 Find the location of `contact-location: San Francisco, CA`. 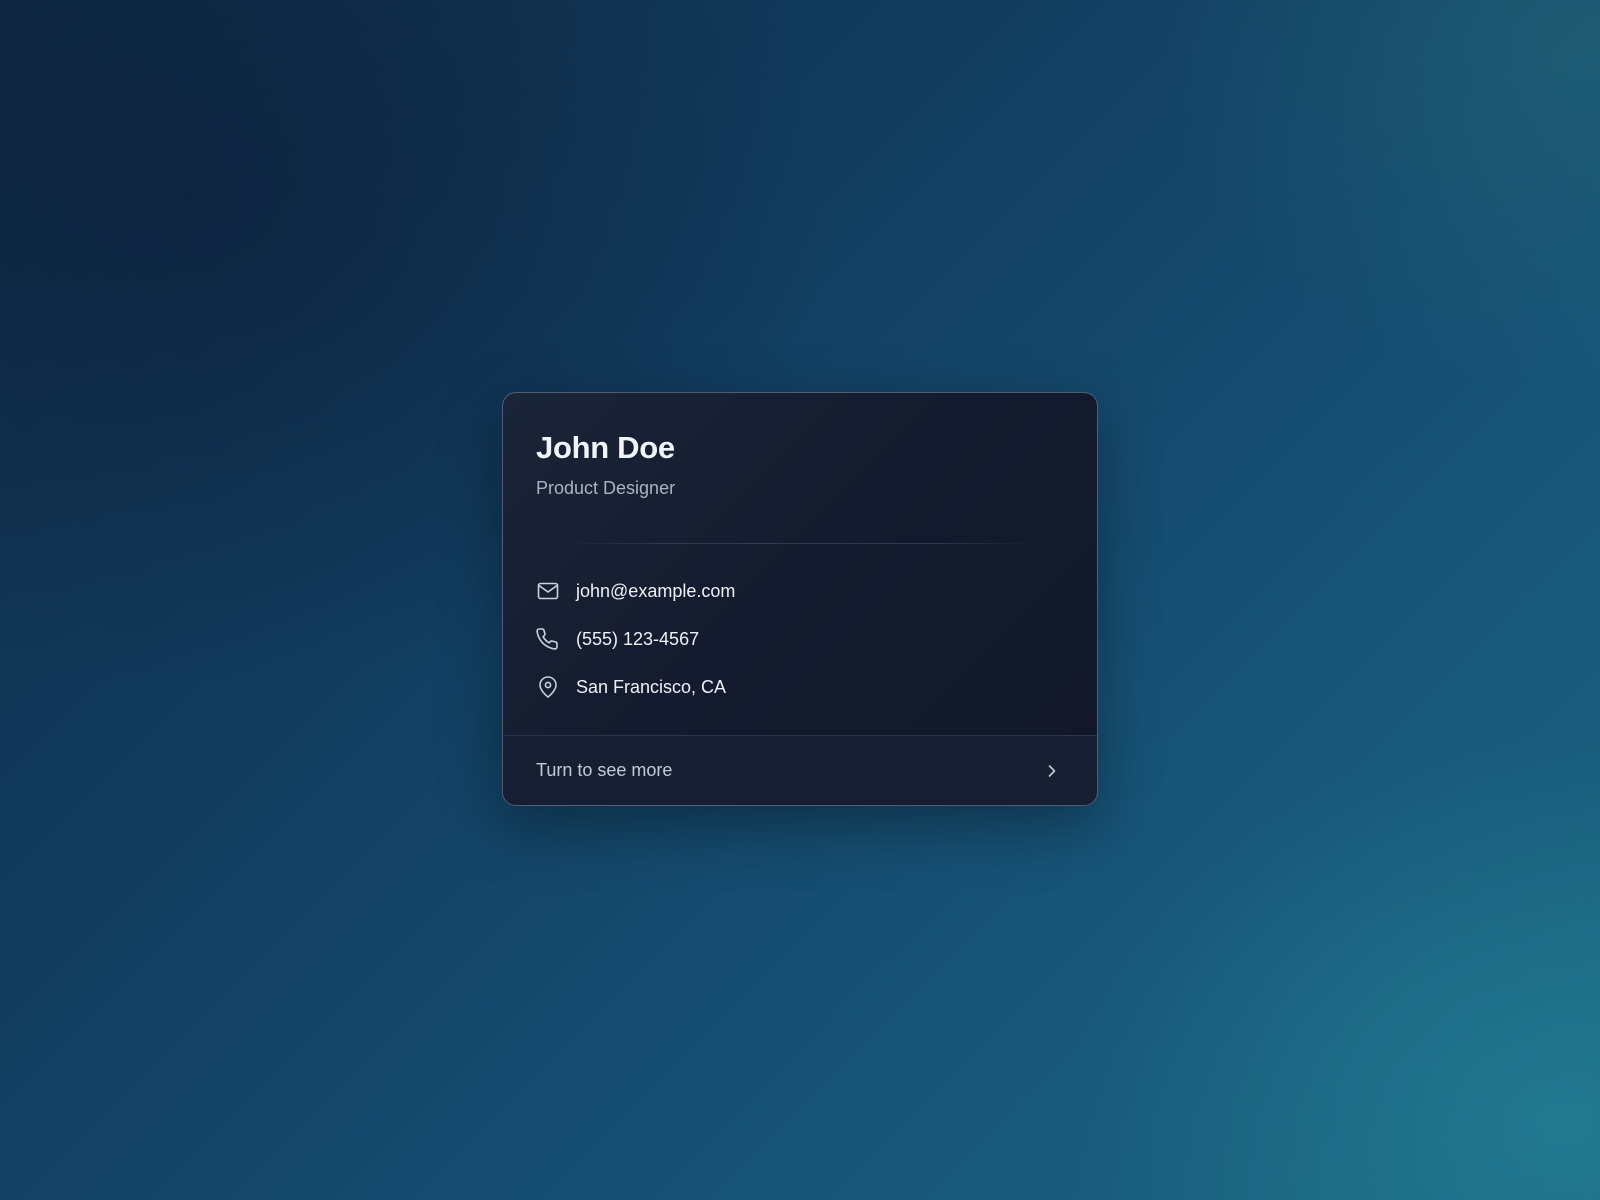

contact-location: San Francisco, CA is located at coordinates (651, 687).